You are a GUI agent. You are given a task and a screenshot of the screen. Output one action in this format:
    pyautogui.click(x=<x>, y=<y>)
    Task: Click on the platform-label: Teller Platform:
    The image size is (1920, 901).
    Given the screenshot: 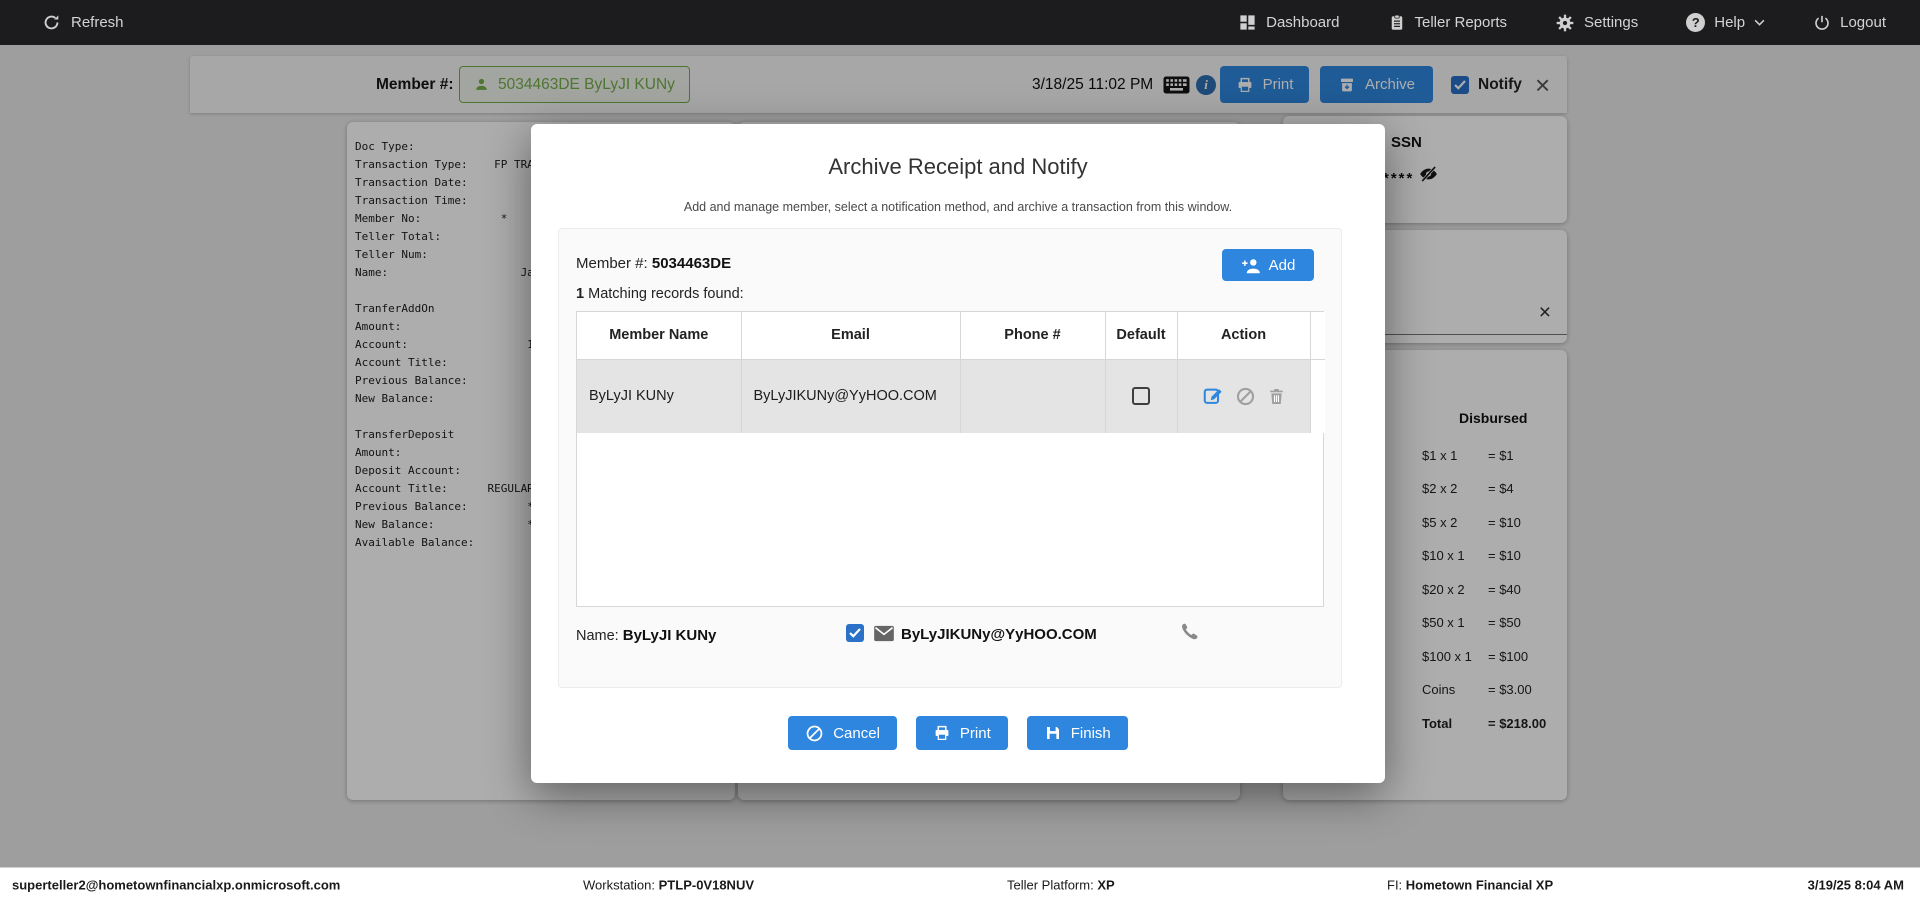 What is the action you would take?
    pyautogui.click(x=1050, y=884)
    